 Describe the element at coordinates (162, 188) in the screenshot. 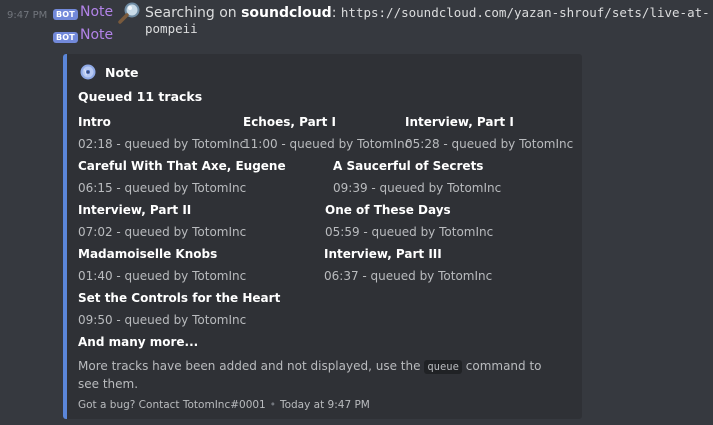

I see `track-info: 06:15 - queued by TotomInc` at that location.